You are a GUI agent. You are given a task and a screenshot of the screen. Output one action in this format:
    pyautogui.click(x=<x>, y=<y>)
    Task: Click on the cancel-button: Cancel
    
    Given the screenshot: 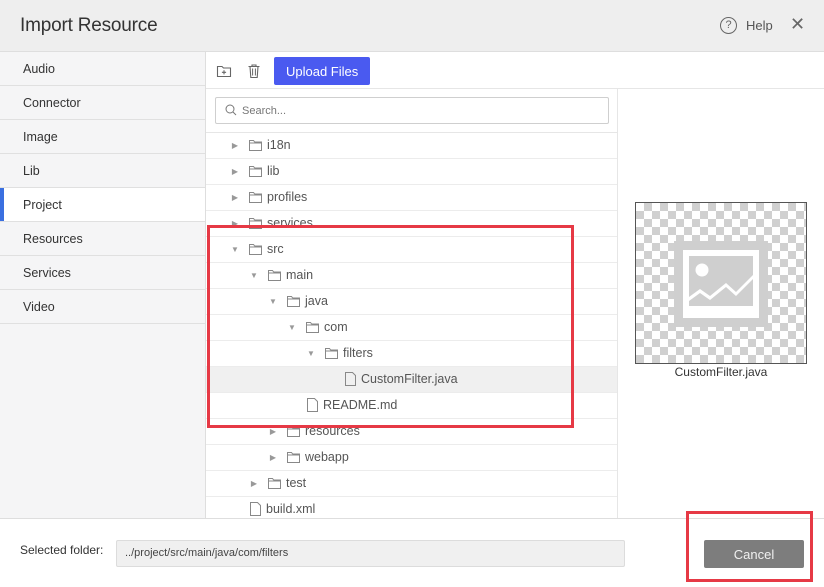 What is the action you would take?
    pyautogui.click(x=754, y=554)
    